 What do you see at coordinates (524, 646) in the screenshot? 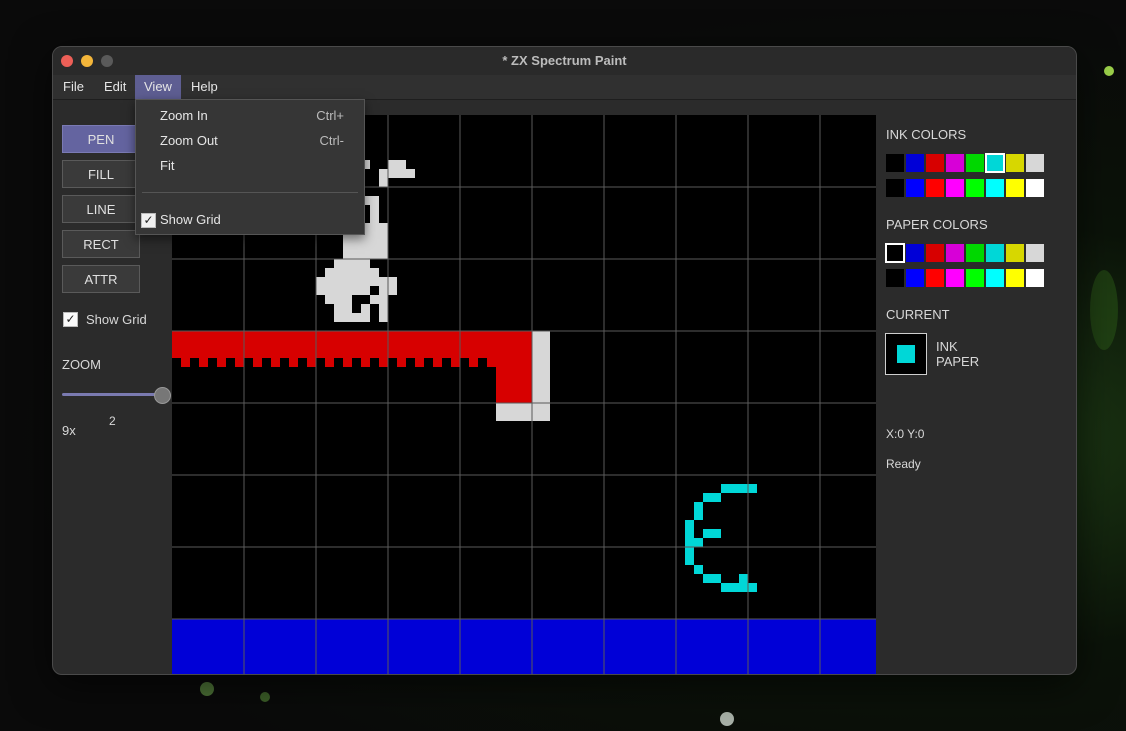
I see `blue-paper-area` at bounding box center [524, 646].